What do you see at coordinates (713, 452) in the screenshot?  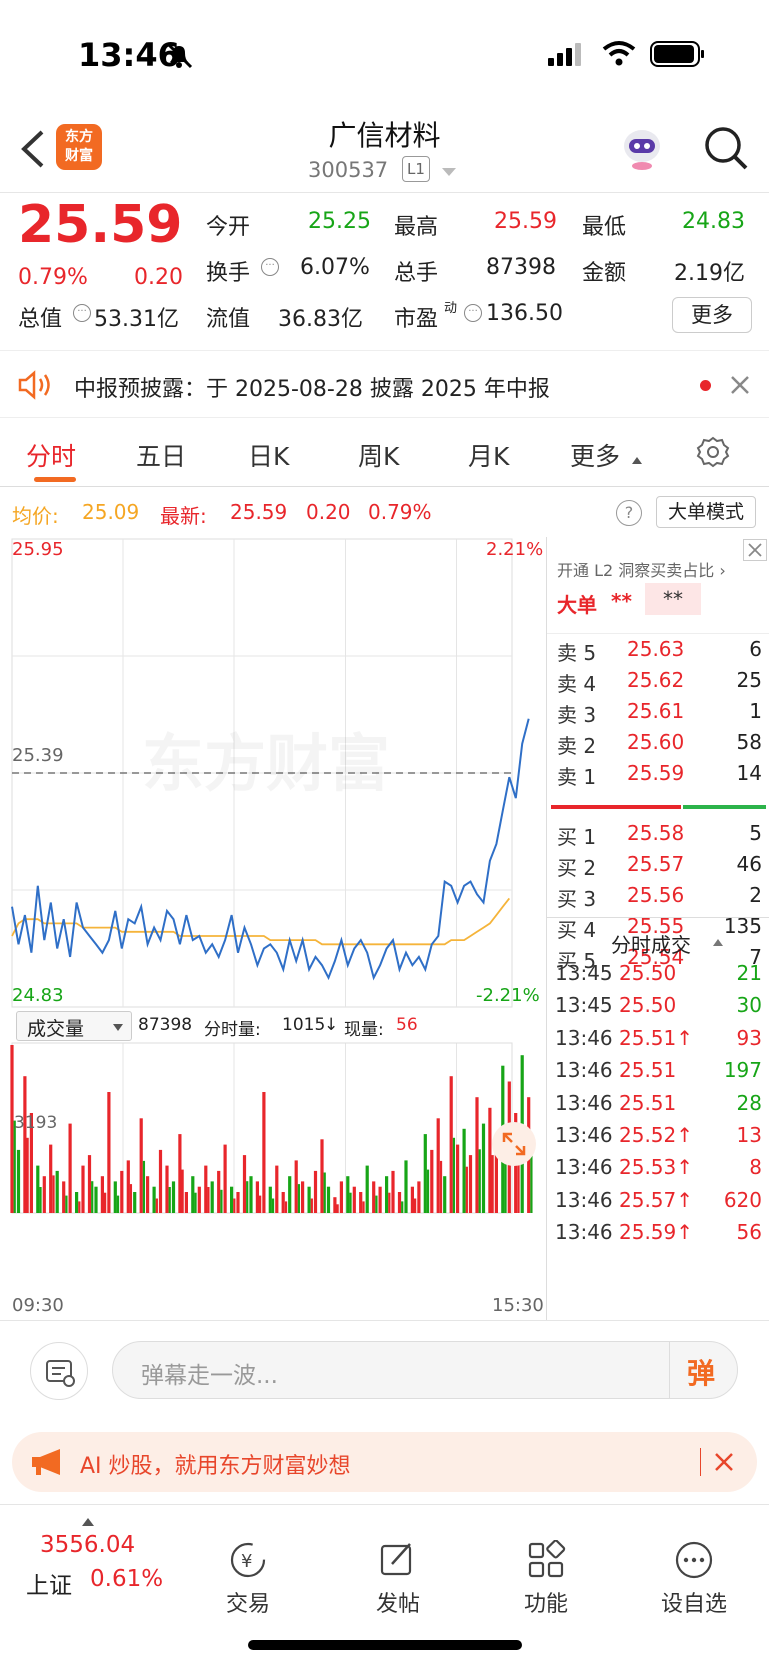 I see `settings-gear-icon` at bounding box center [713, 452].